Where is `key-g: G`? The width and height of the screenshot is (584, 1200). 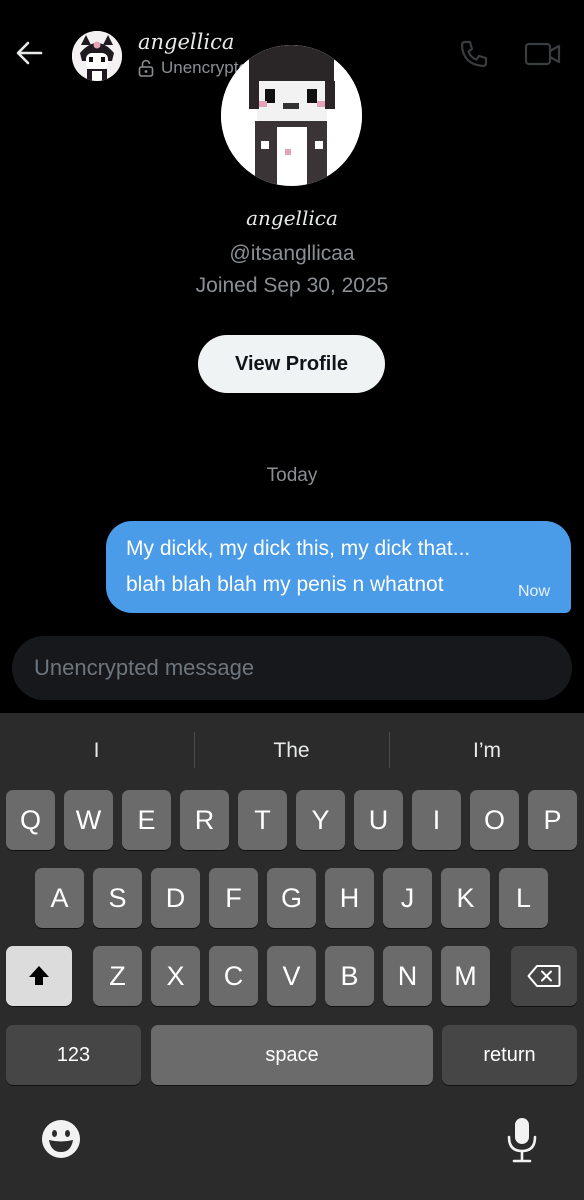 key-g: G is located at coordinates (291, 898).